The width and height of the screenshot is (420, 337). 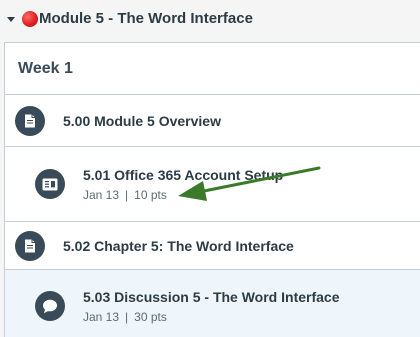 I want to click on module-header: Module 5 - The Word Interface, so click(x=210, y=18).